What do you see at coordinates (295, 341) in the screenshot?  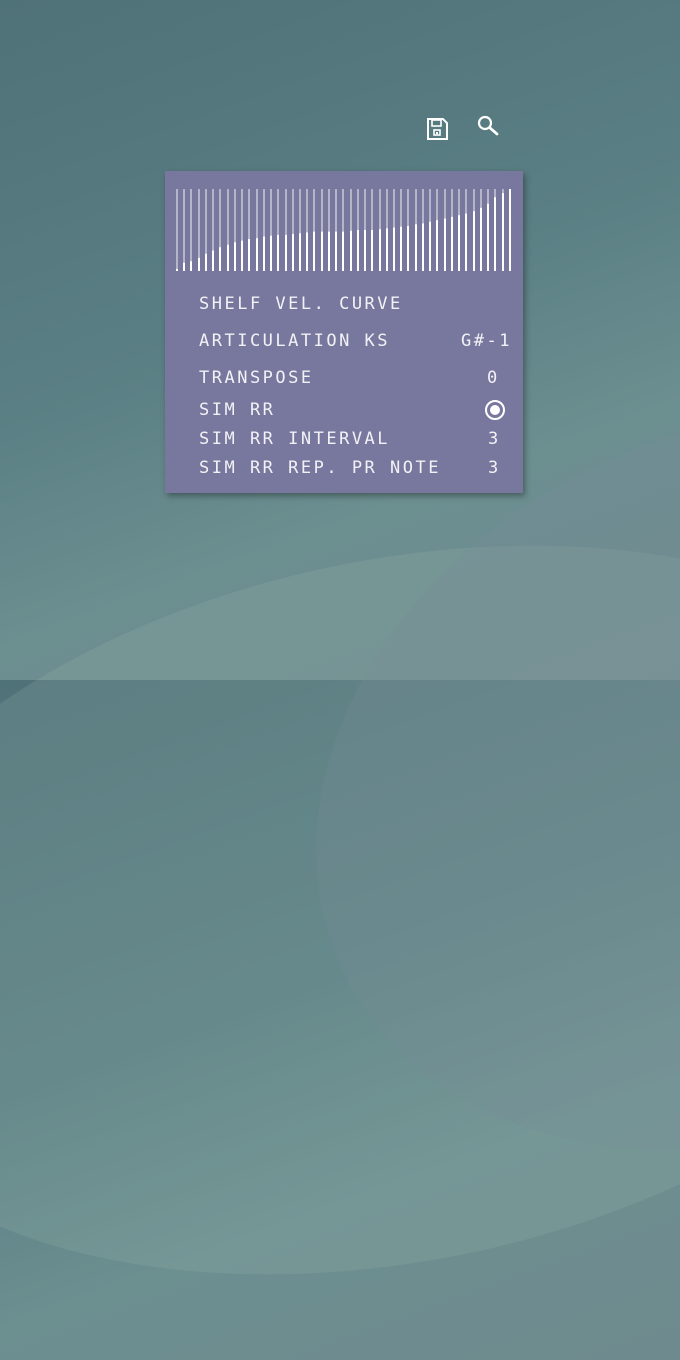 I see `articulation-ks-label: ARTICULATION KS` at bounding box center [295, 341].